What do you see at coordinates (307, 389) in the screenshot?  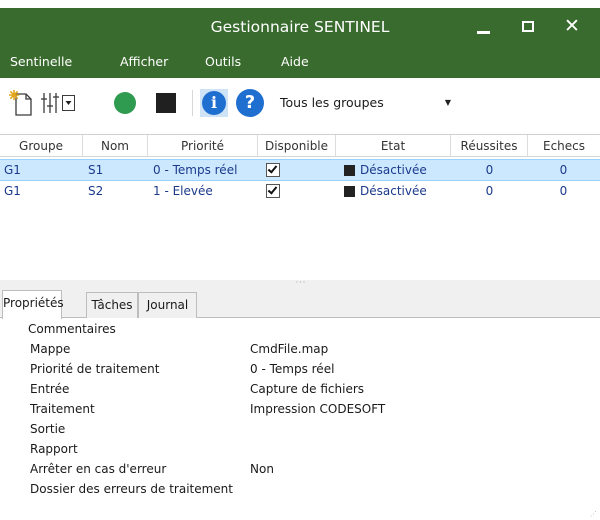 I see `property-value: Capture de fichiers` at bounding box center [307, 389].